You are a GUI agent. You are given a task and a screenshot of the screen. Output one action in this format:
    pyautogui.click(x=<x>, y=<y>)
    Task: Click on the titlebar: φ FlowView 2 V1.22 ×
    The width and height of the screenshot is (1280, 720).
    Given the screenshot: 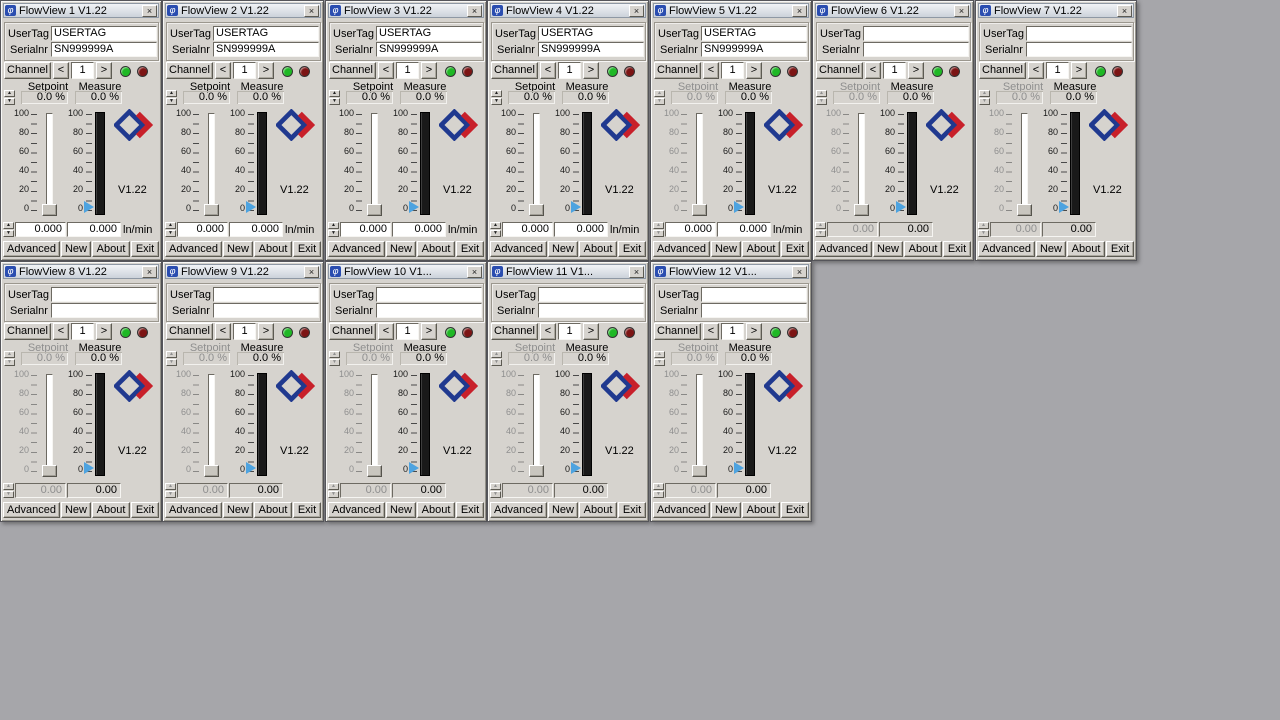 What is the action you would take?
    pyautogui.click(x=243, y=10)
    